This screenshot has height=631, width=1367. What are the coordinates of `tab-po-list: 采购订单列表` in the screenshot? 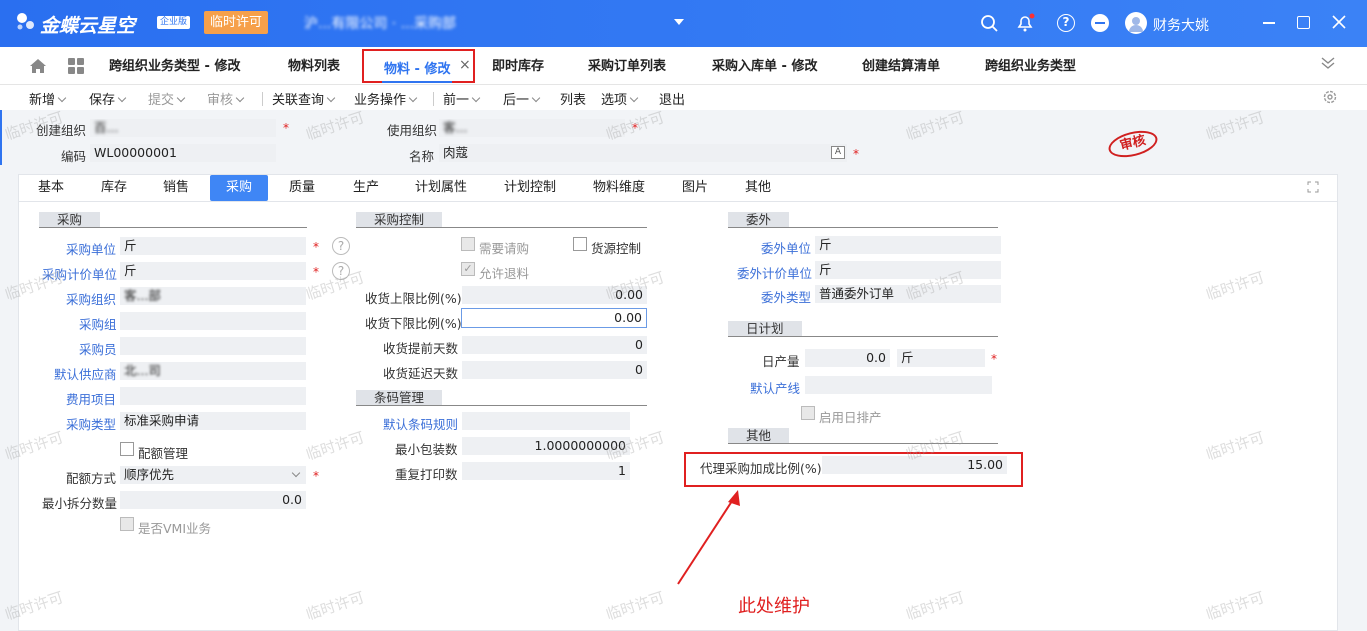 It's located at (627, 66).